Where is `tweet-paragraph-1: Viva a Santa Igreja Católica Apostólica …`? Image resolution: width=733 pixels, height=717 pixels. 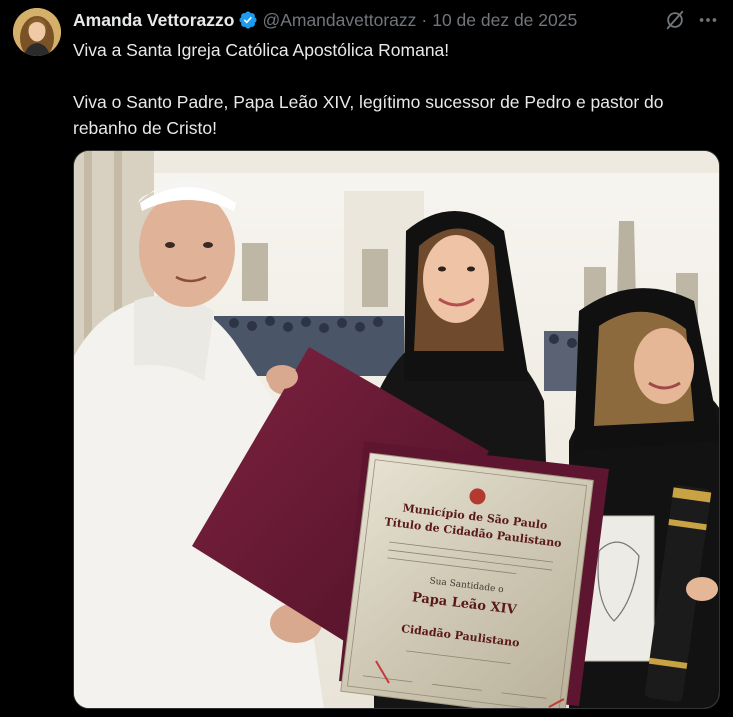 tweet-paragraph-1: Viva a Santa Igreja Católica Apostólica … is located at coordinates (261, 50).